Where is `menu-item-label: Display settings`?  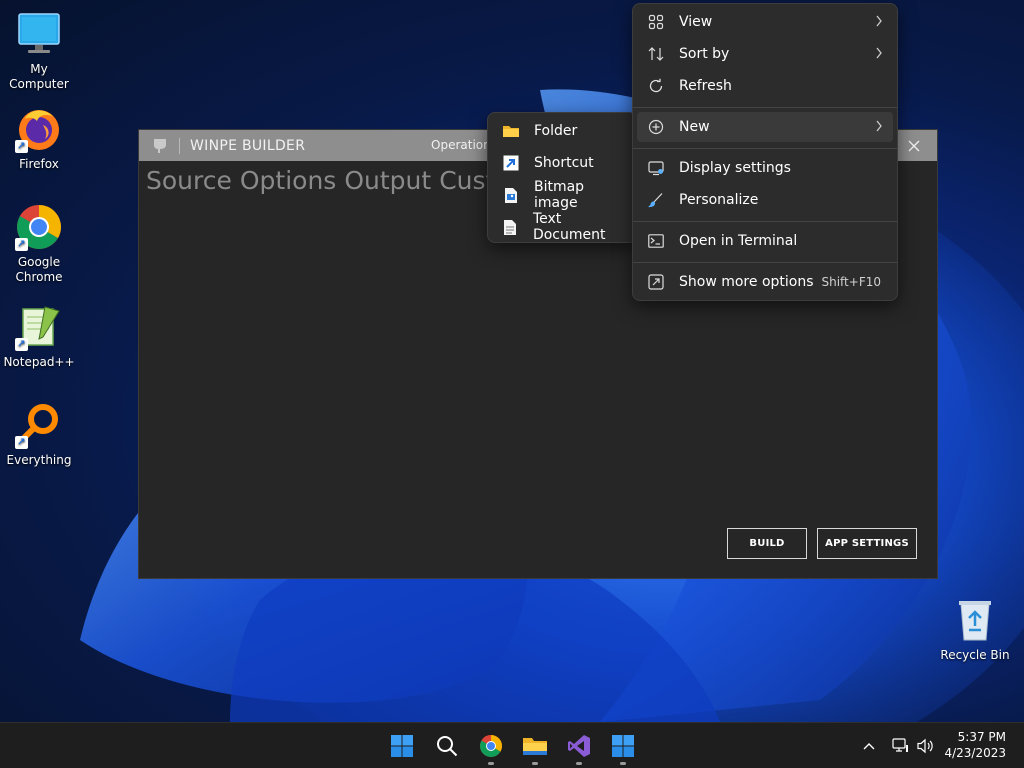
menu-item-label: Display settings is located at coordinates (735, 168).